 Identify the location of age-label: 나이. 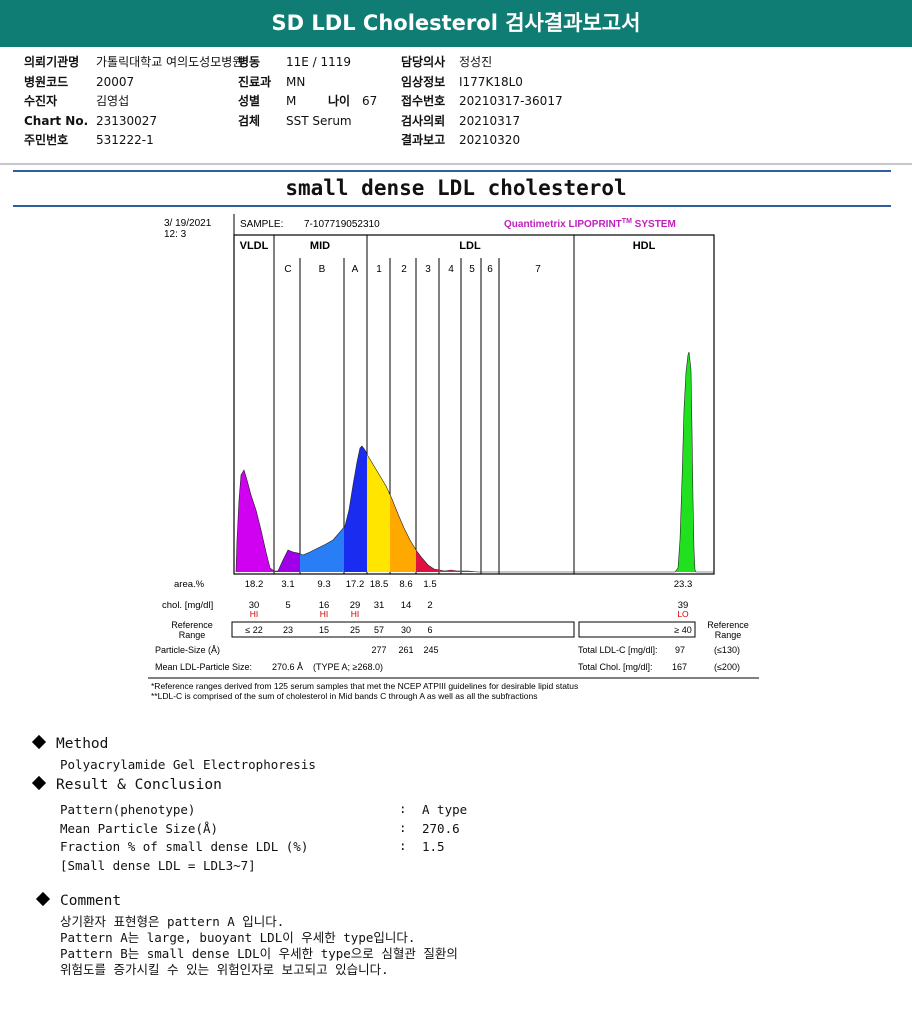
(339, 101).